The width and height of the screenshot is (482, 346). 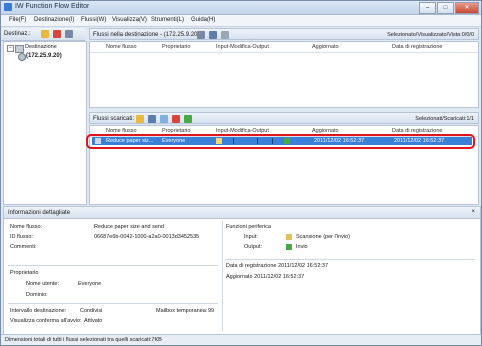 I want to click on flow-export-icon, so click(x=225, y=35).